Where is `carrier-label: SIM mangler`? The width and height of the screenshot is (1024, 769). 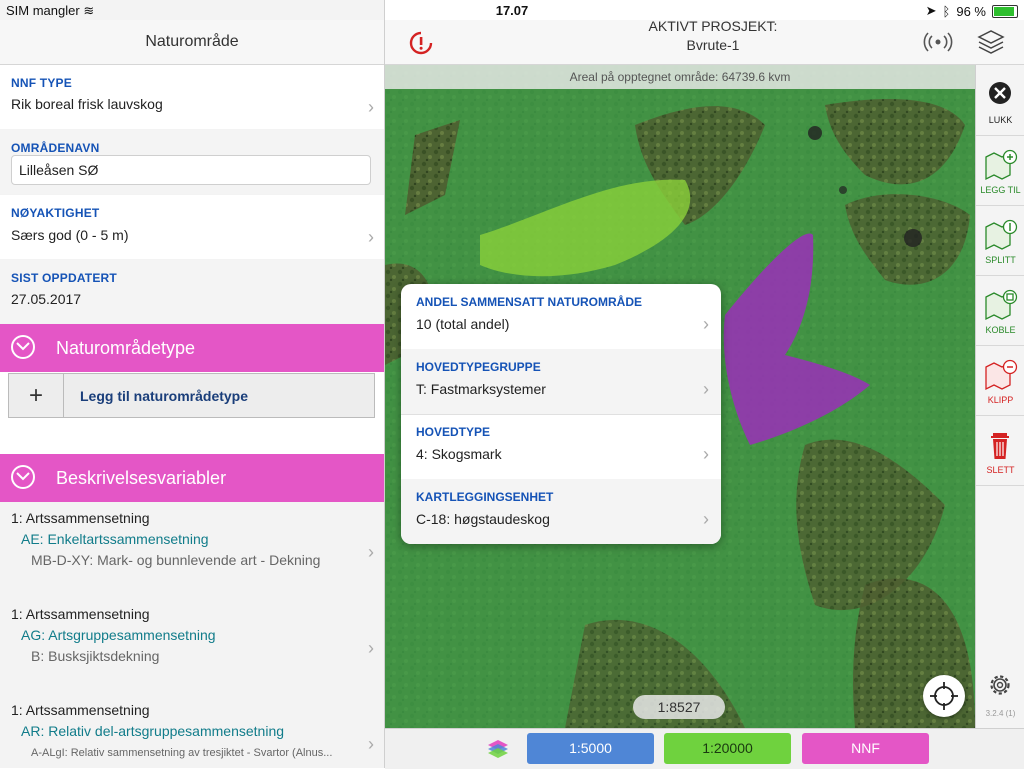
carrier-label: SIM mangler is located at coordinates (43, 10).